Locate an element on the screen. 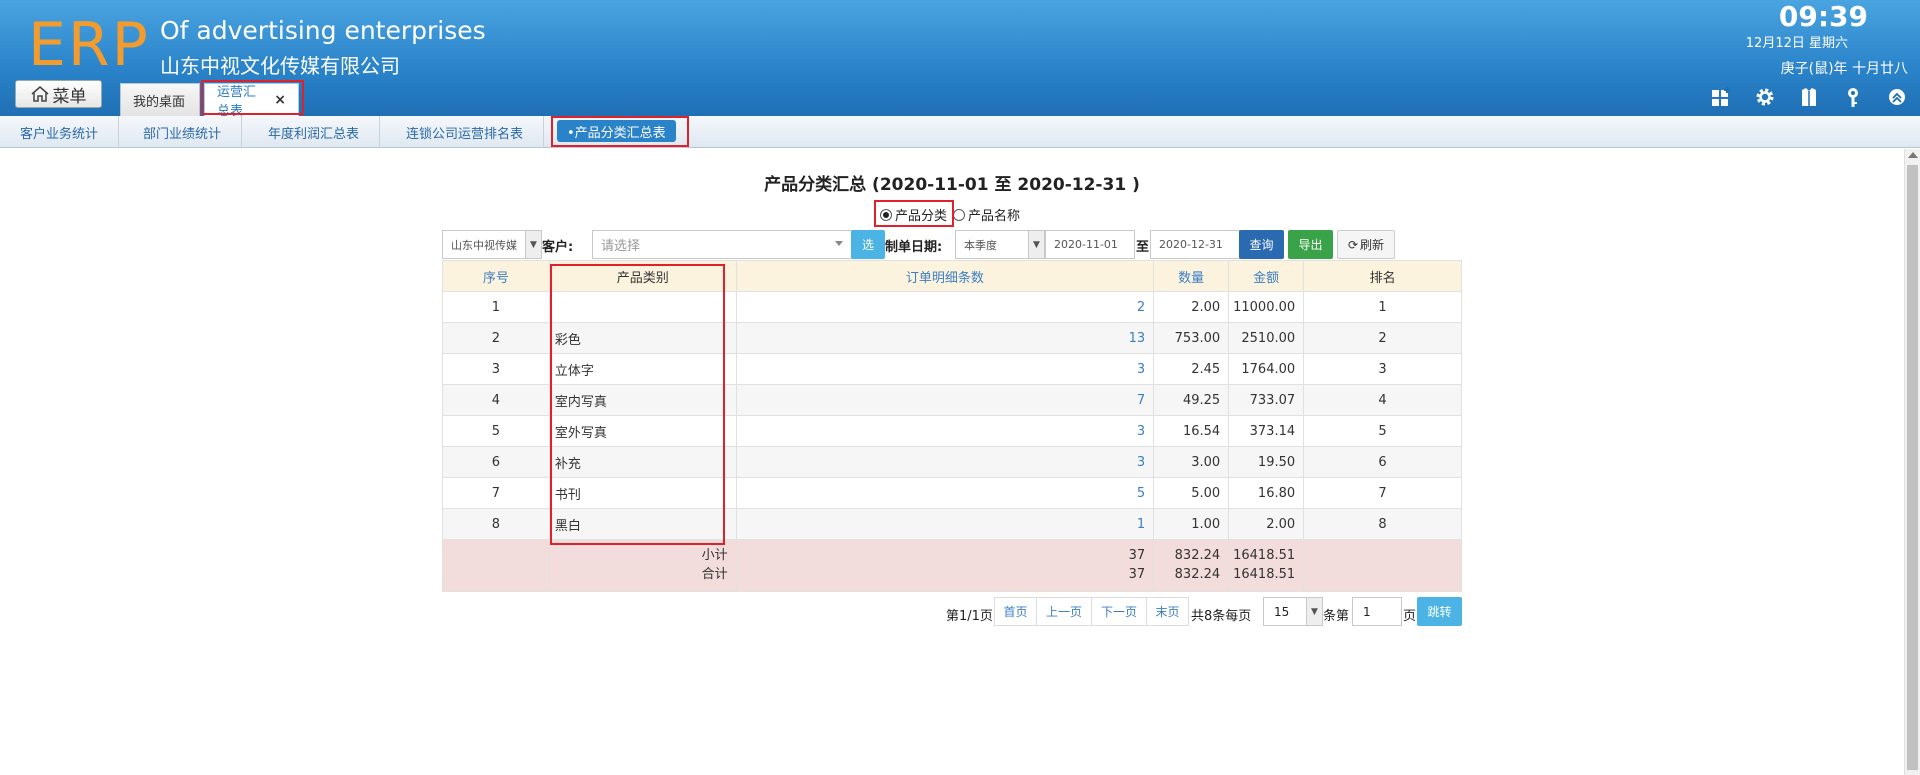 The height and width of the screenshot is (775, 1920). cell-amount: 733.07 is located at coordinates (1266, 400).